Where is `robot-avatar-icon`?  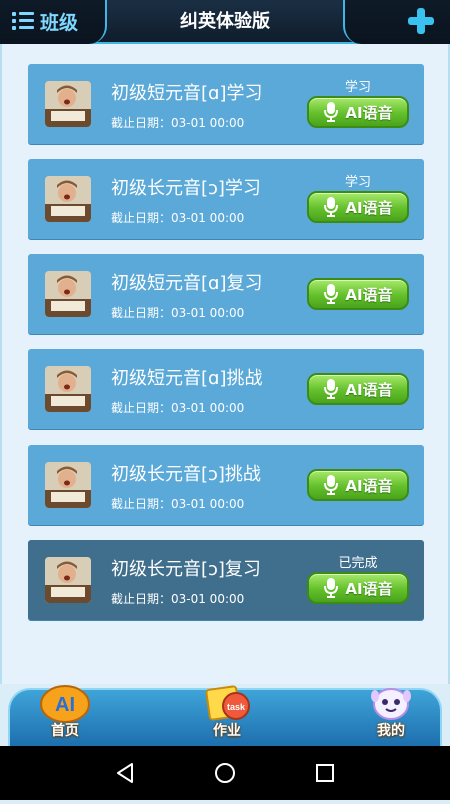
robot-avatar-icon is located at coordinates (391, 704).